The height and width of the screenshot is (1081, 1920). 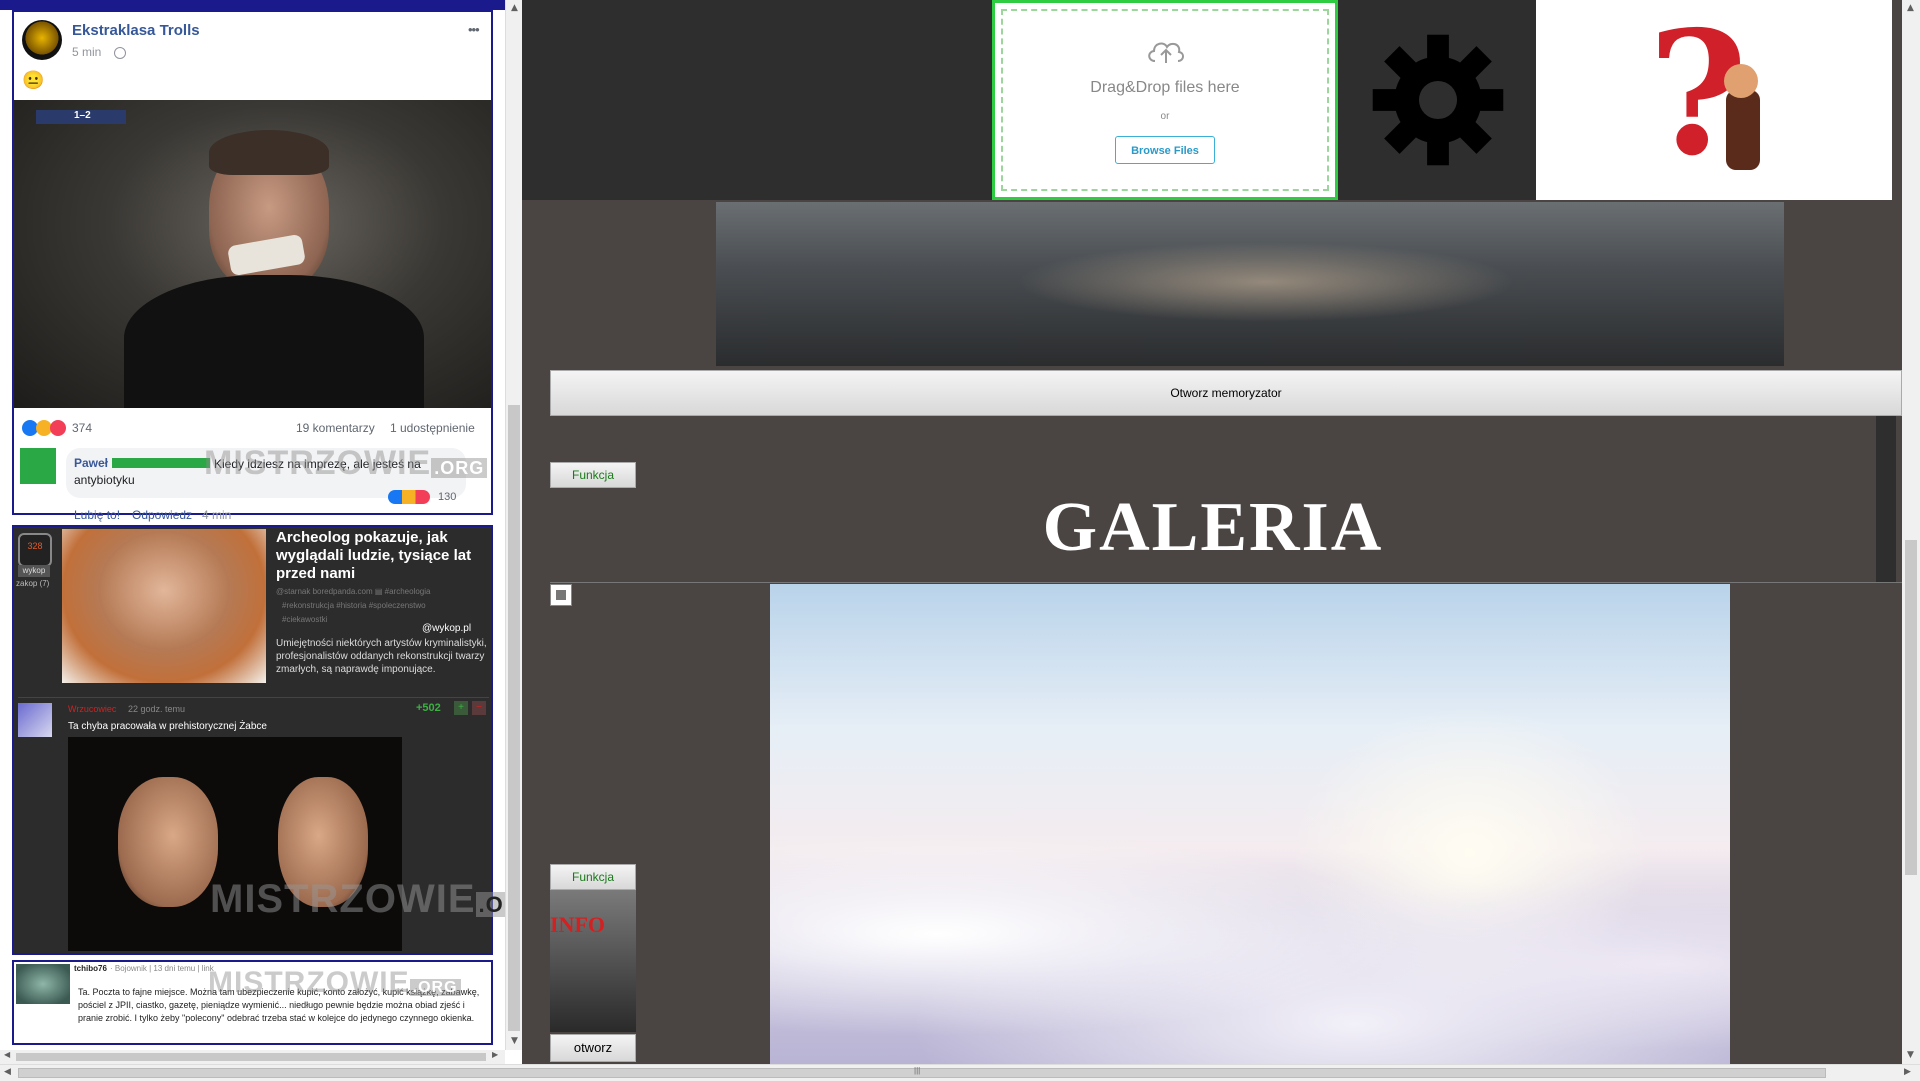 I want to click on article-tags-2: #ciekawostki, so click(x=304, y=619).